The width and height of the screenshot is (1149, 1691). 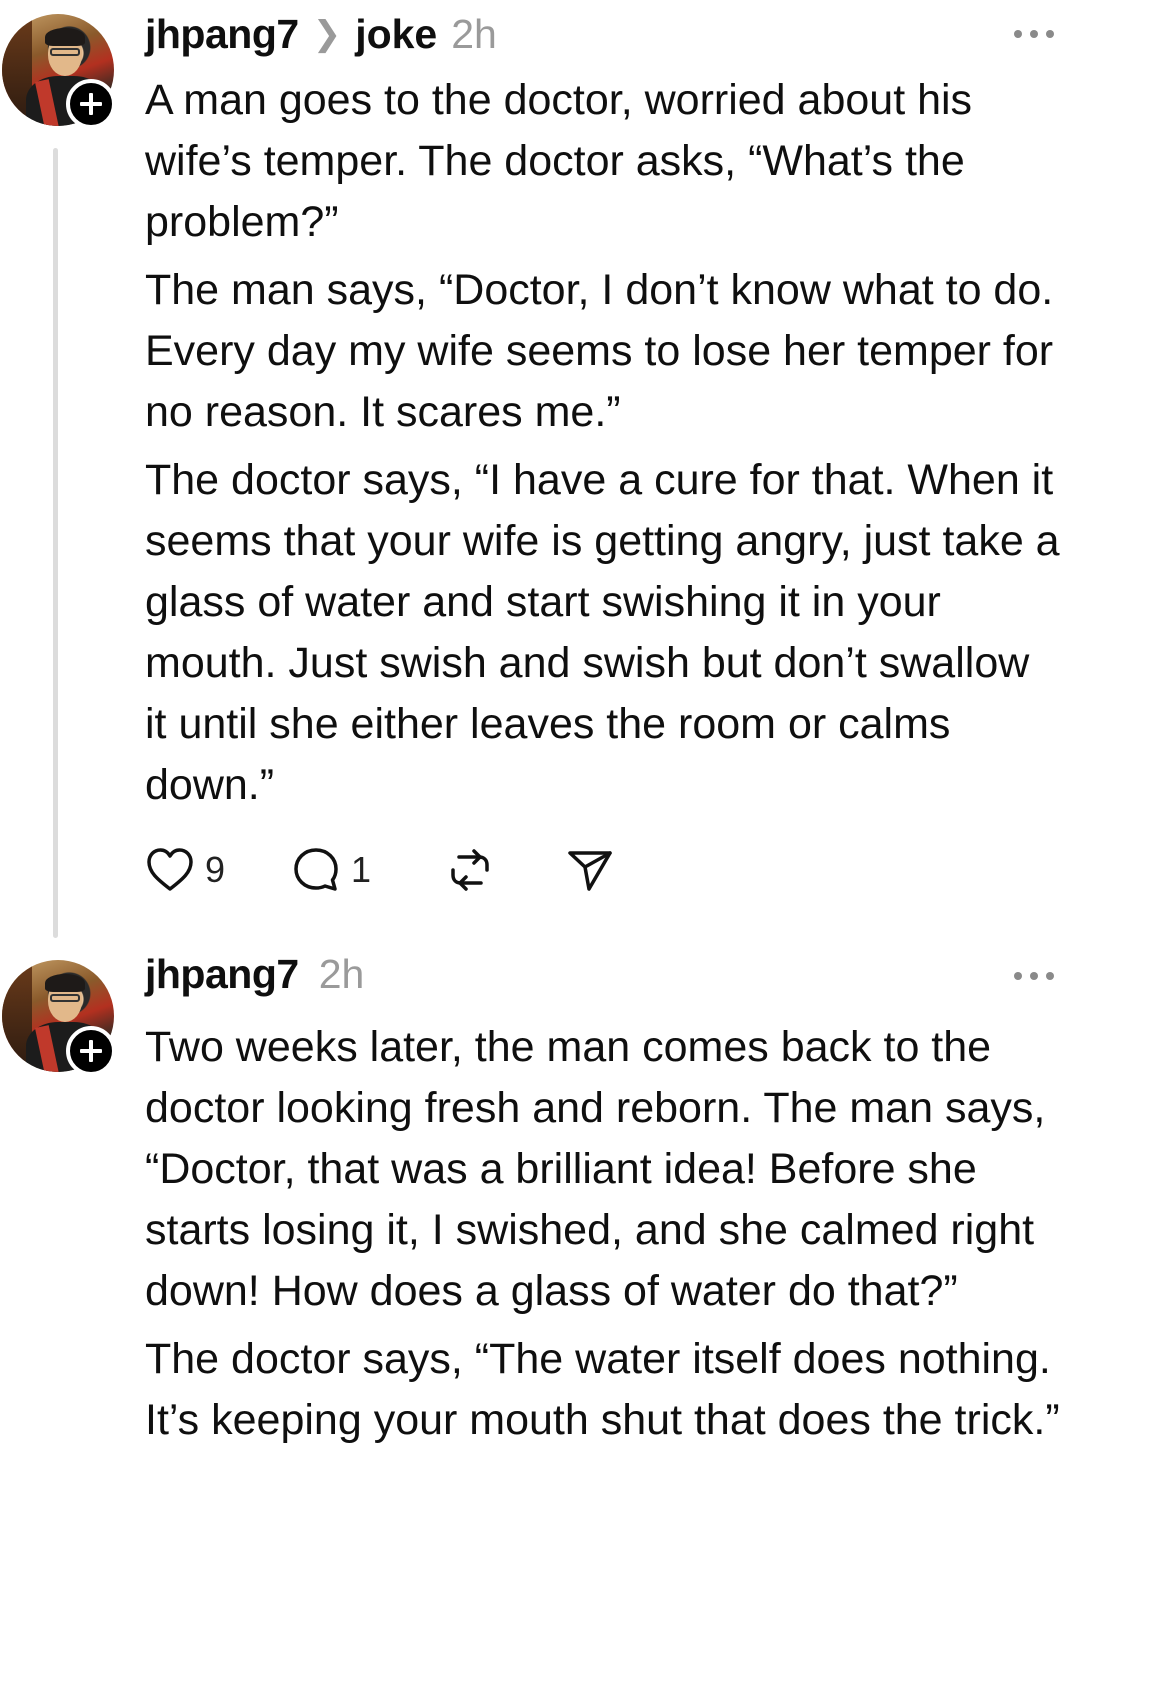 I want to click on plus-icon, so click(x=91, y=1051).